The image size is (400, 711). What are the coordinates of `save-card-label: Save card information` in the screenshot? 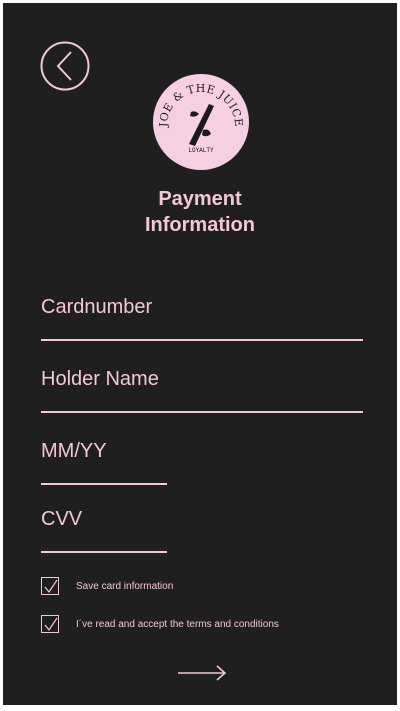 It's located at (125, 586).